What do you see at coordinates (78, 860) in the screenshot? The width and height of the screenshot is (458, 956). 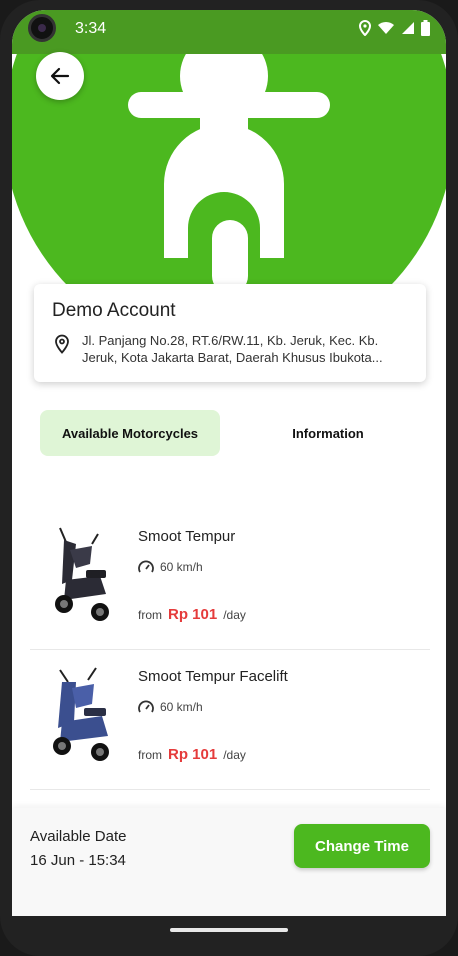 I see `available-date-value: 16 Jun - 15:34` at bounding box center [78, 860].